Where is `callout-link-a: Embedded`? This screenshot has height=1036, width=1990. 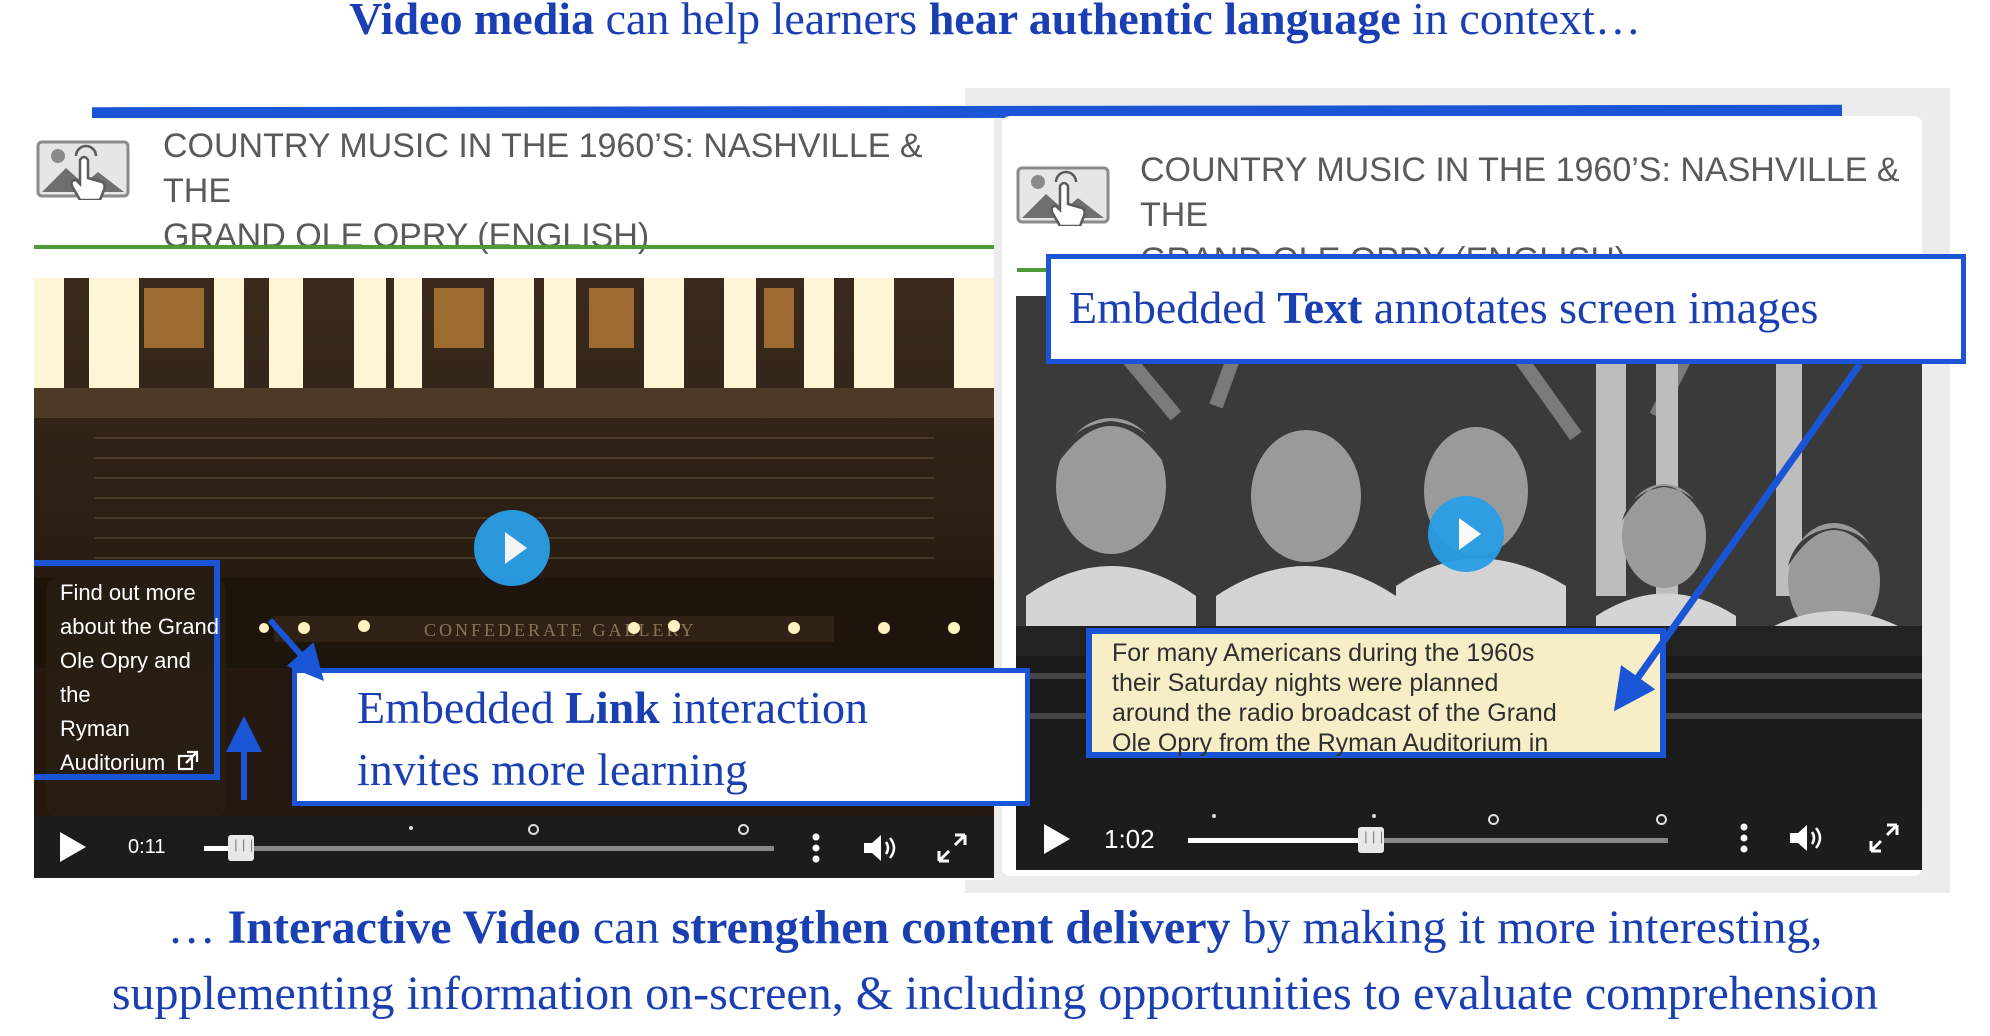
callout-link-a: Embedded is located at coordinates (461, 707).